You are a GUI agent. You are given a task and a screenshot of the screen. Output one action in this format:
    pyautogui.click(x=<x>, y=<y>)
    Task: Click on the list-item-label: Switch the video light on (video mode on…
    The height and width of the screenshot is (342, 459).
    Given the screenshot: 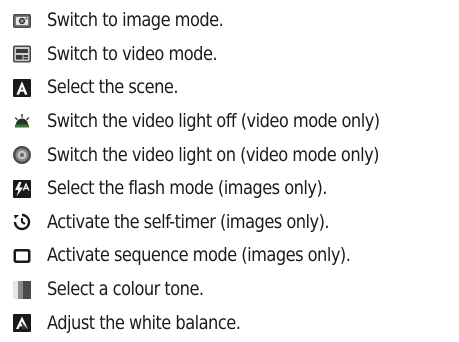 What is the action you would take?
    pyautogui.click(x=213, y=154)
    